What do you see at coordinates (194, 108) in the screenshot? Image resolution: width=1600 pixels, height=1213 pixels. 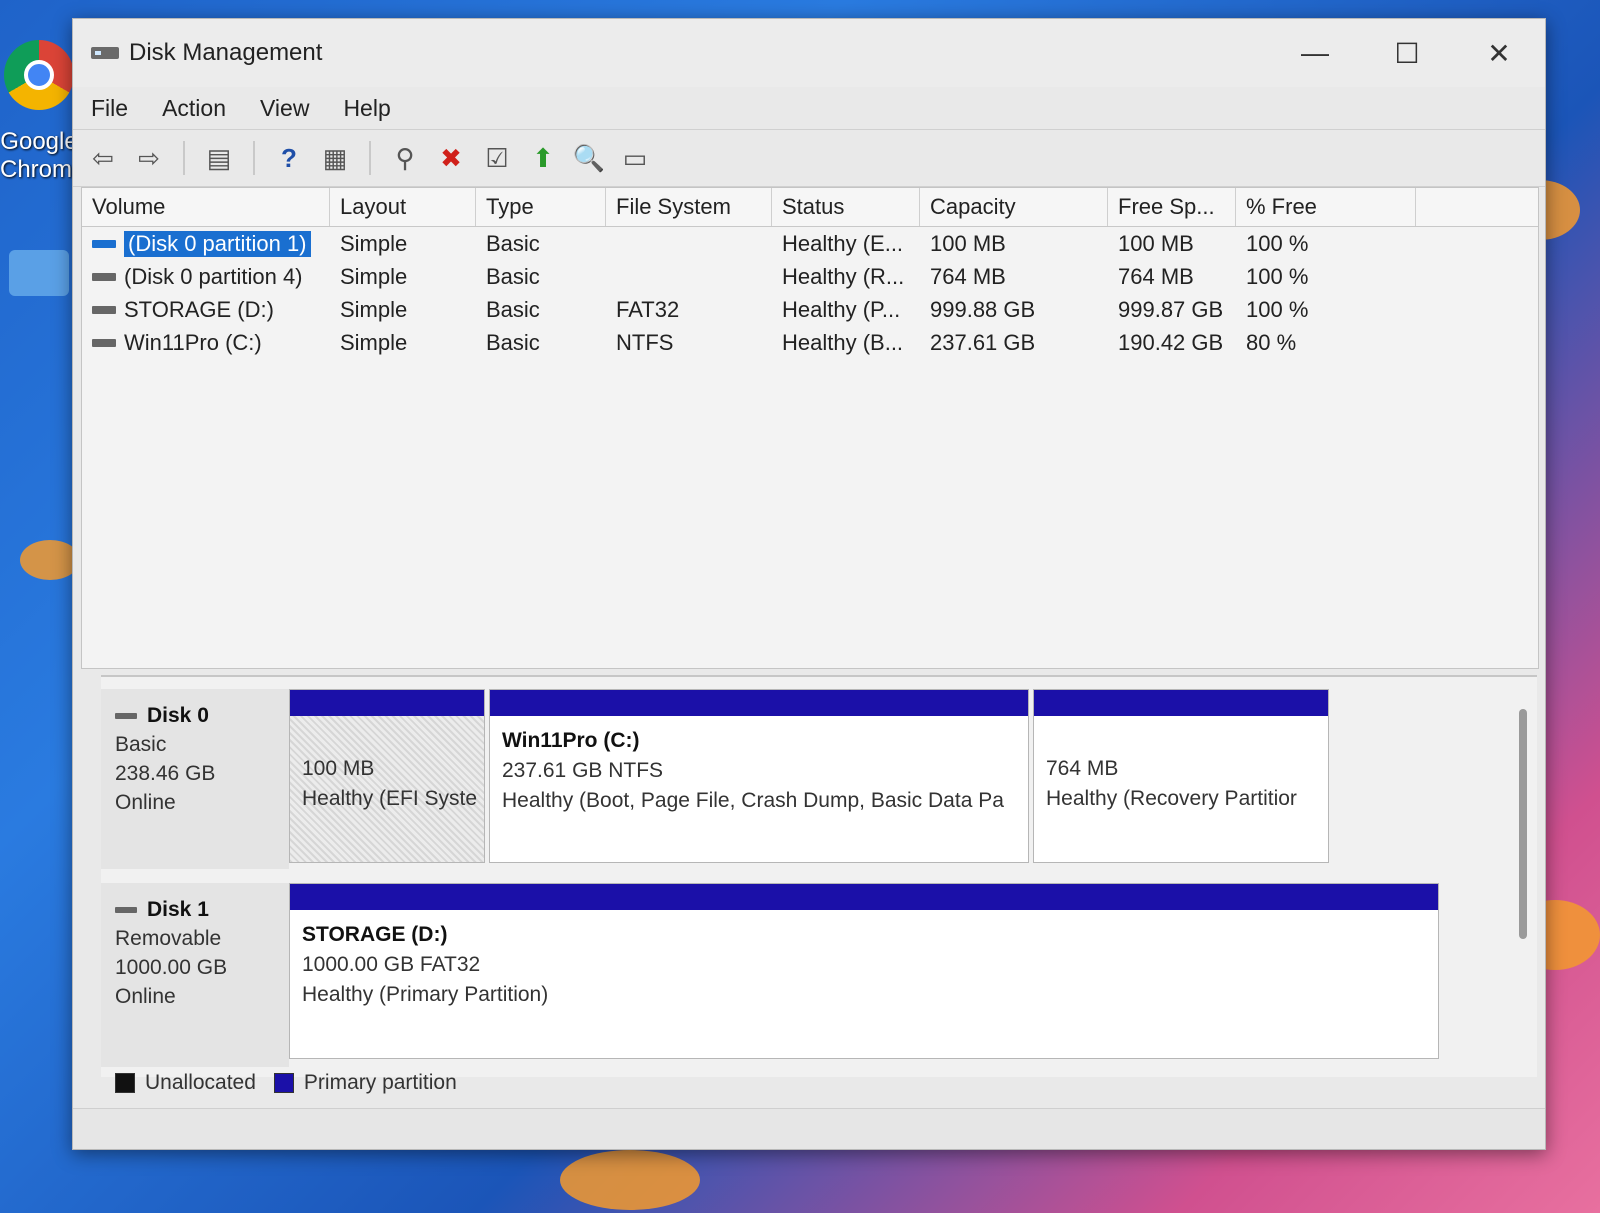 I see `menu-action: Action` at bounding box center [194, 108].